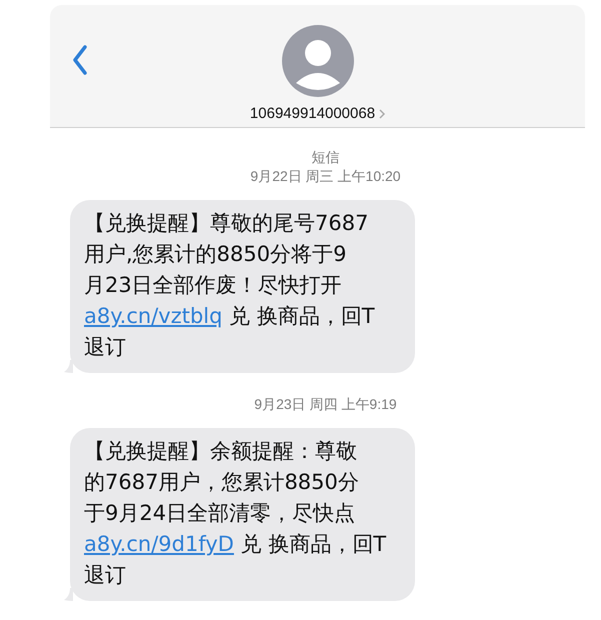 The height and width of the screenshot is (620, 601). What do you see at coordinates (382, 113) in the screenshot?
I see `chevron-icon` at bounding box center [382, 113].